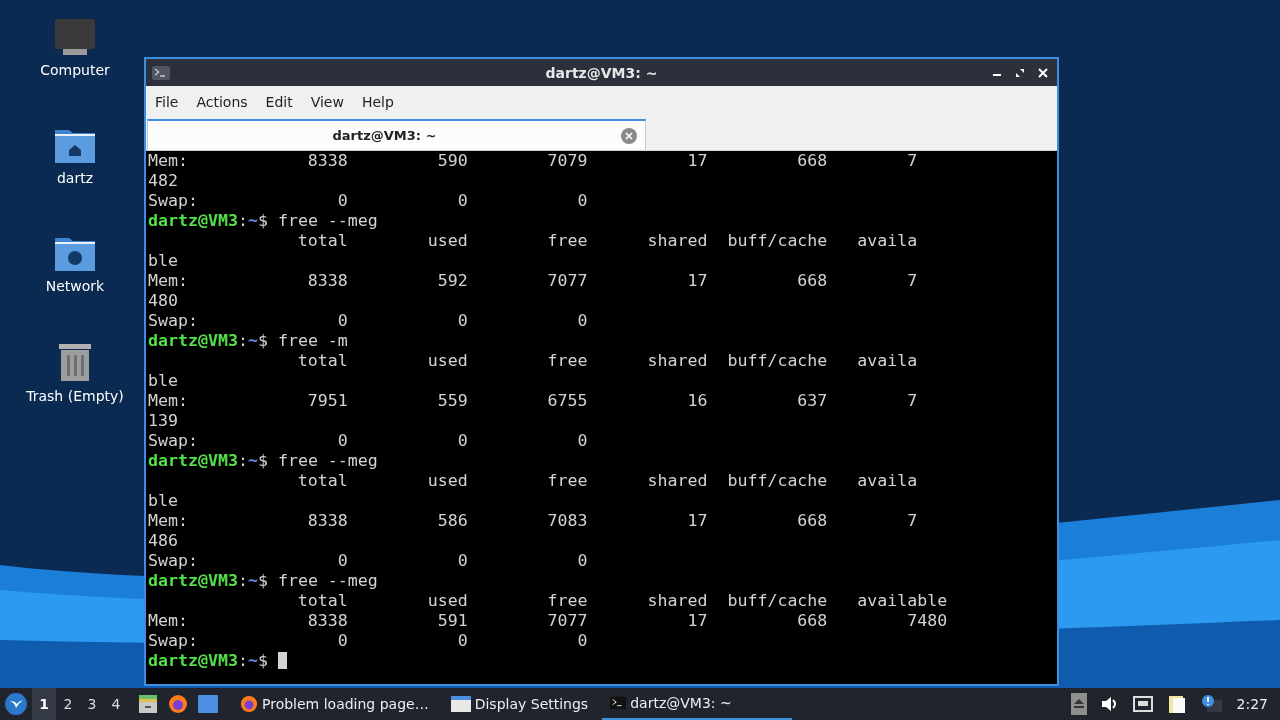 This screenshot has height=720, width=1280. I want to click on clock: 2:27, so click(1252, 704).